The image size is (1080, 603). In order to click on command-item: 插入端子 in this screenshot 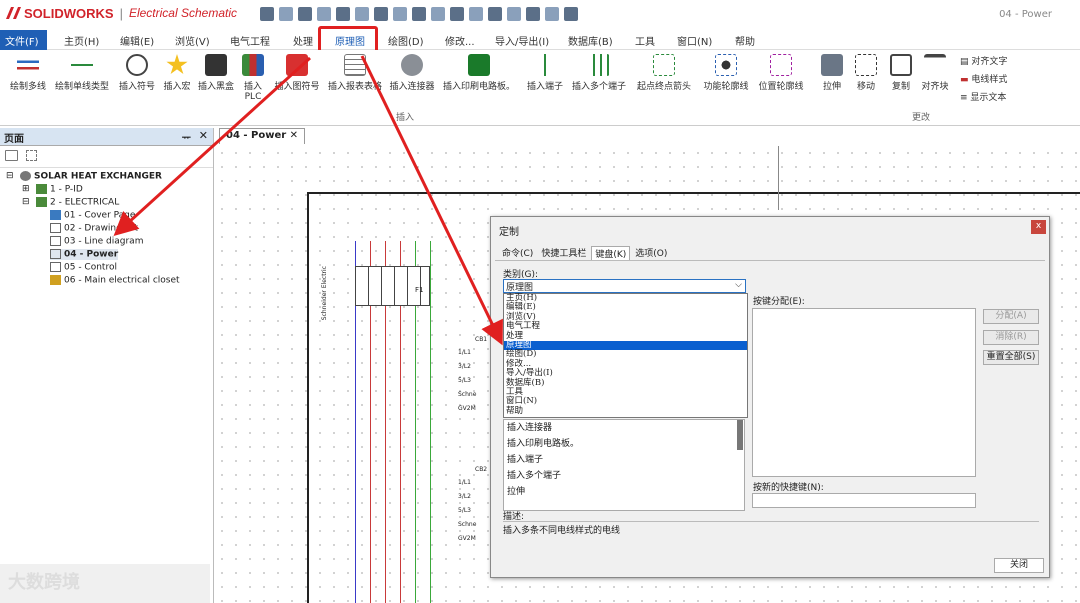, I will do `click(624, 460)`.